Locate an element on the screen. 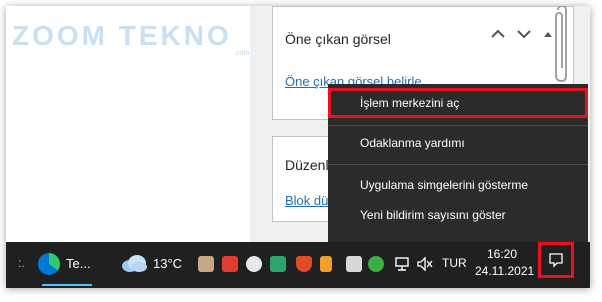 The width and height of the screenshot is (602, 302). watermark-logo: ZOOM TEKNO is located at coordinates (122, 36).